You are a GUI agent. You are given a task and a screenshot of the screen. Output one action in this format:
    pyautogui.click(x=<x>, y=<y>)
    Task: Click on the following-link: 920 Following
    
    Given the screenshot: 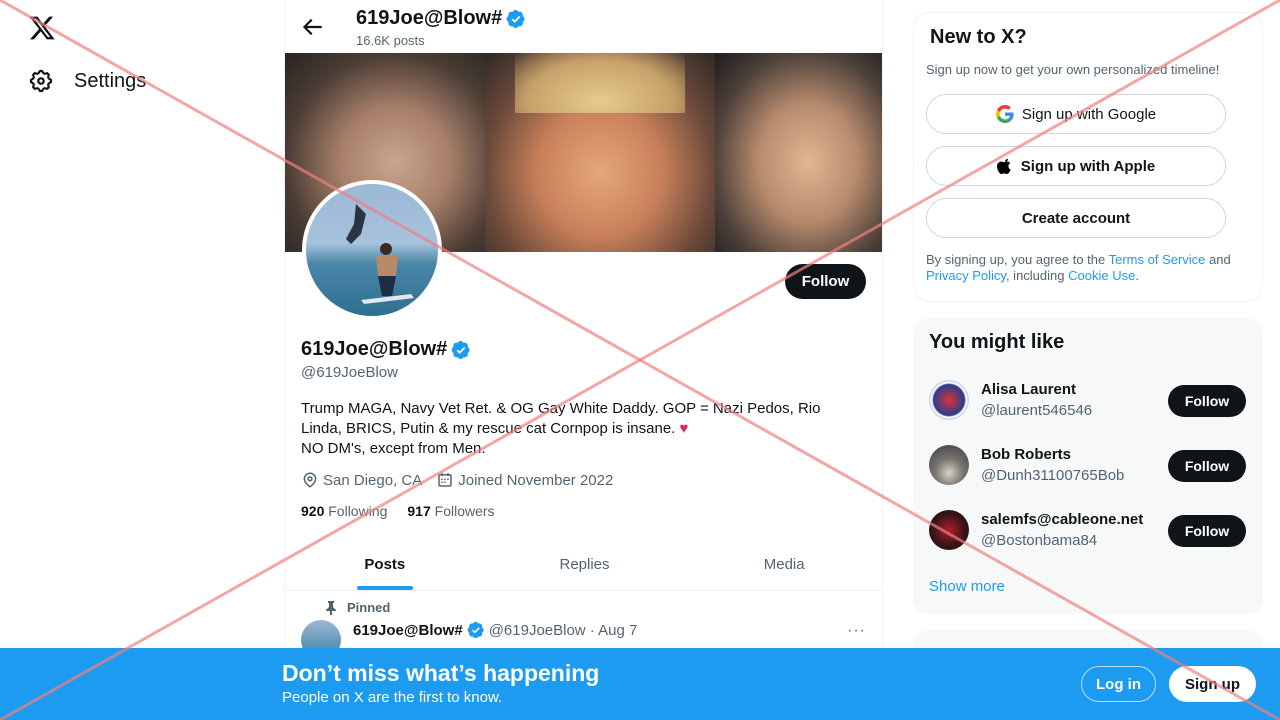 What is the action you would take?
    pyautogui.click(x=344, y=511)
    